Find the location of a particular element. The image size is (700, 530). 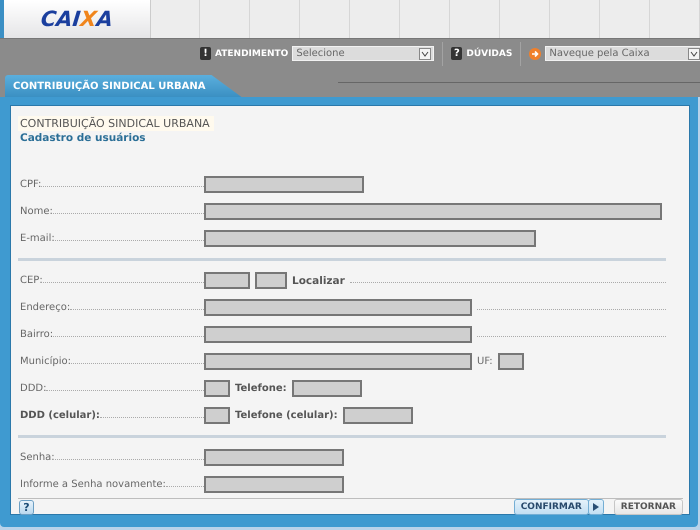

panel-title: CONTRIBUIÇÃO SINDICAL URBANA is located at coordinates (116, 123).